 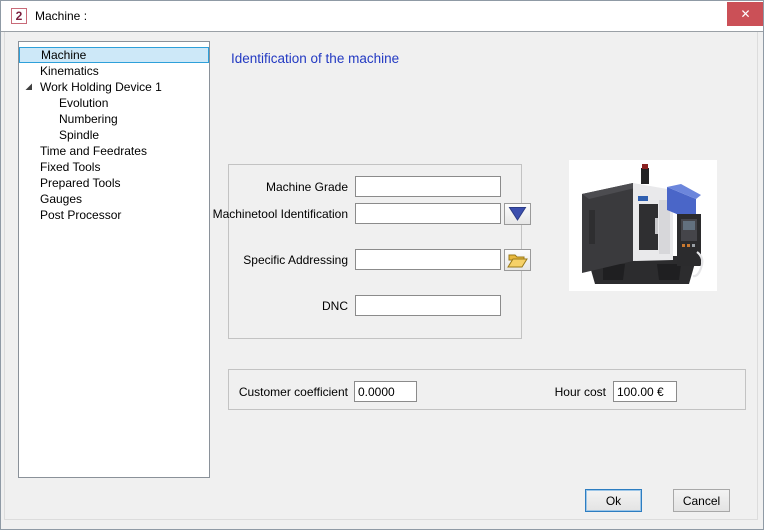 What do you see at coordinates (114, 215) in the screenshot?
I see `tree-item-post-processor: Post Processor` at bounding box center [114, 215].